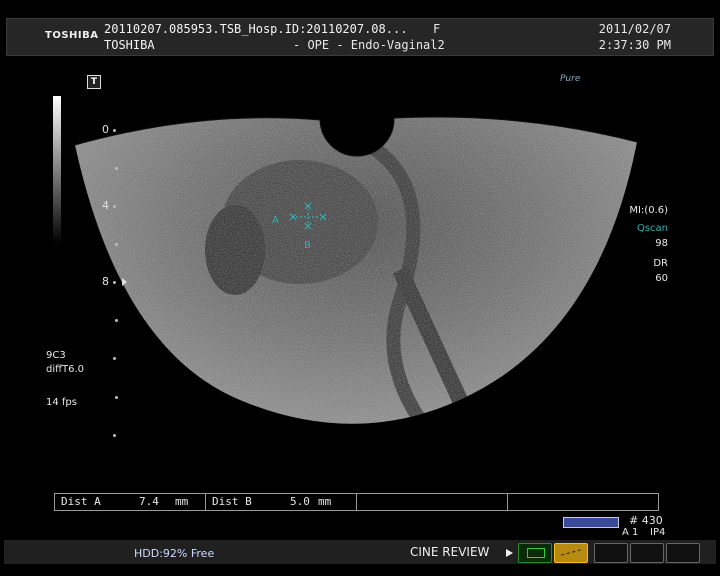 This screenshot has height=576, width=720. I want to click on depth-label-0: 0, so click(105, 129).